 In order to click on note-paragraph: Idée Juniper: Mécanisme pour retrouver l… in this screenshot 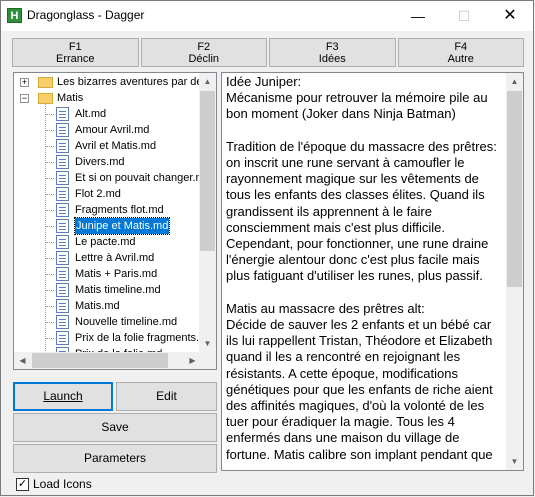, I will do `click(357, 98)`.